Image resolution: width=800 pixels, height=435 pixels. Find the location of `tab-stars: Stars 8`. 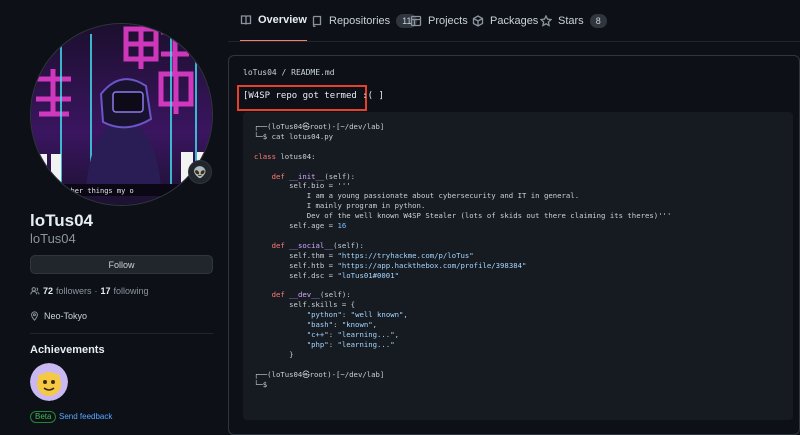

tab-stars: Stars 8 is located at coordinates (573, 21).